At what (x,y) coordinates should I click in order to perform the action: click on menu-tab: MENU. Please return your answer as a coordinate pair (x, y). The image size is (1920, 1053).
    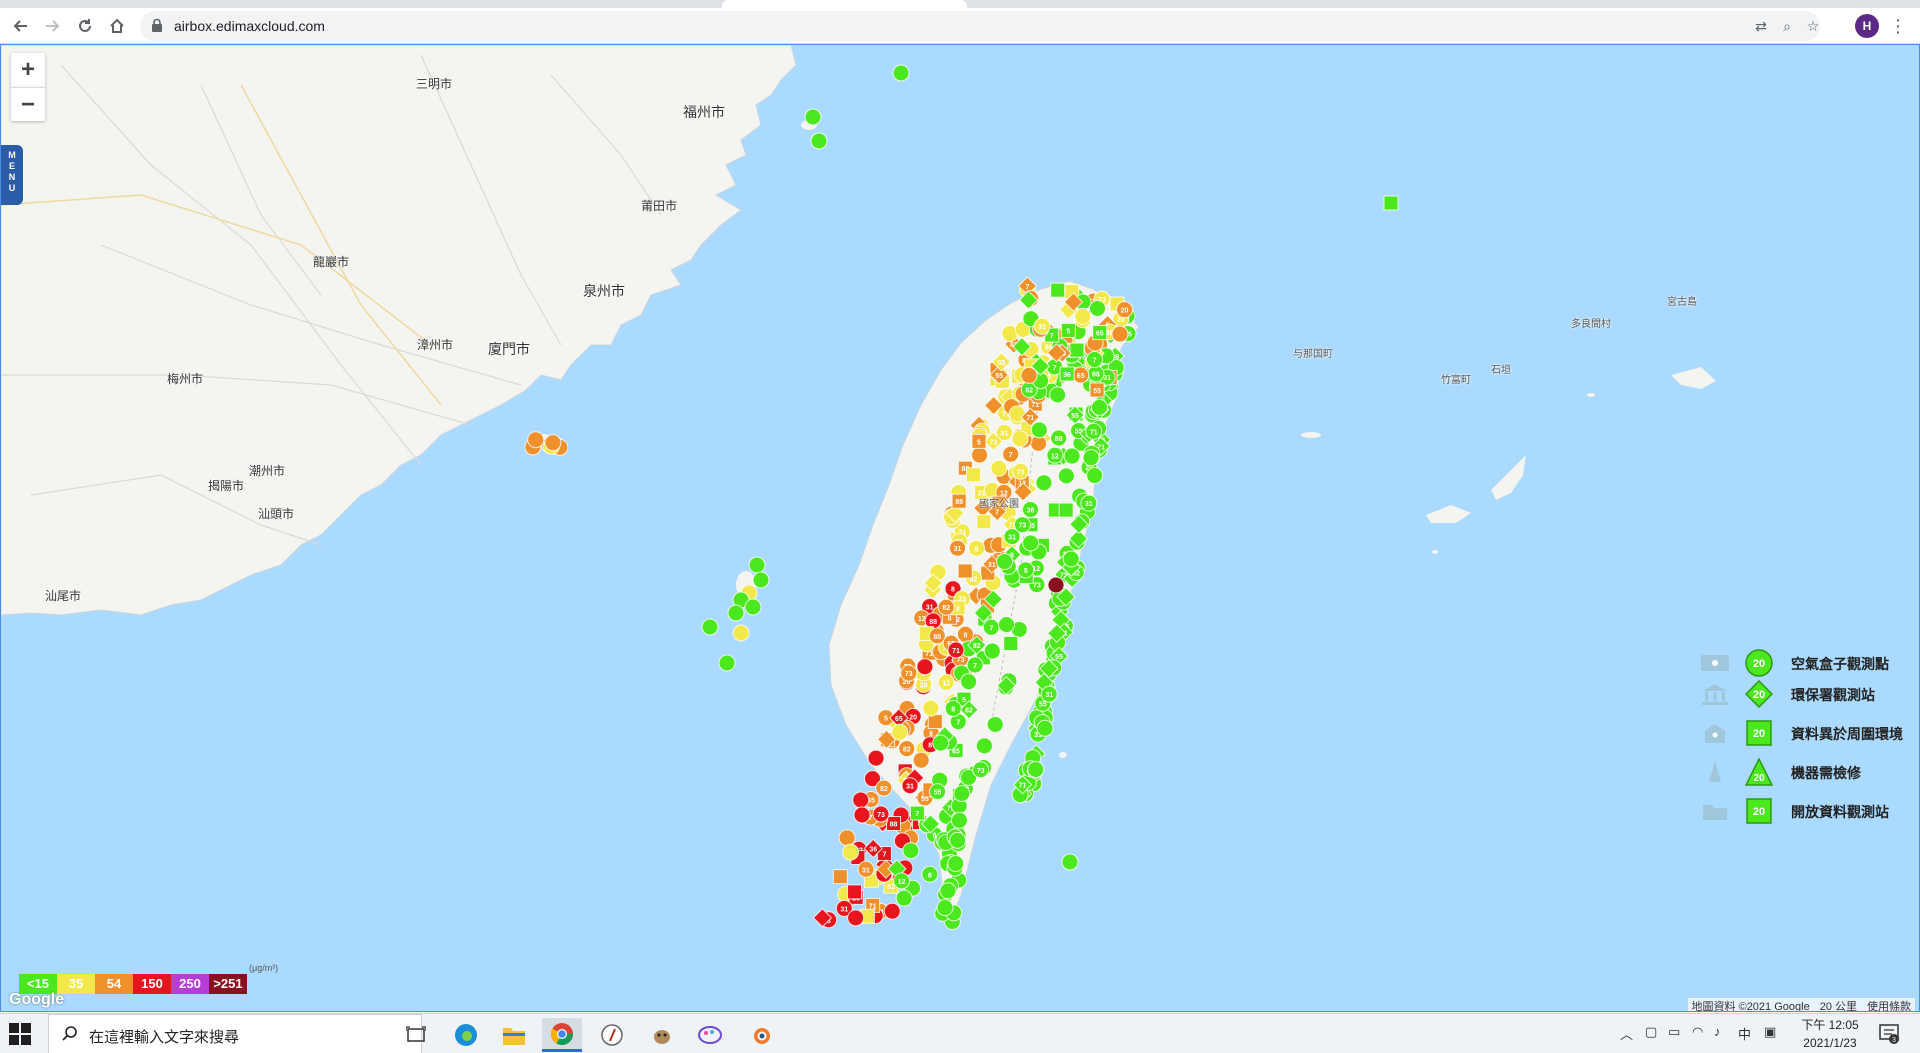
    Looking at the image, I should click on (12, 175).